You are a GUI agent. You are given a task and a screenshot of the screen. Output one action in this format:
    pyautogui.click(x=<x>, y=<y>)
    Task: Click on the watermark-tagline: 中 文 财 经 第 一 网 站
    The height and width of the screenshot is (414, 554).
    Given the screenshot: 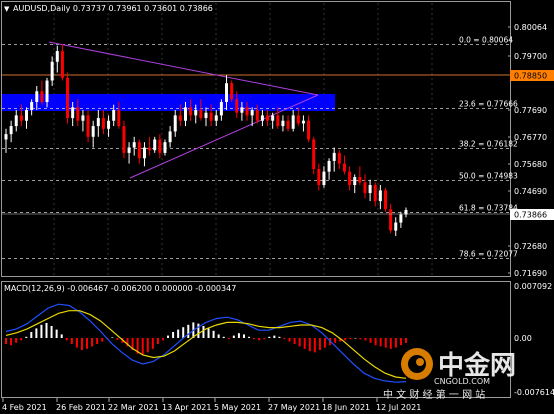 What is the action you would take?
    pyautogui.click(x=434, y=394)
    